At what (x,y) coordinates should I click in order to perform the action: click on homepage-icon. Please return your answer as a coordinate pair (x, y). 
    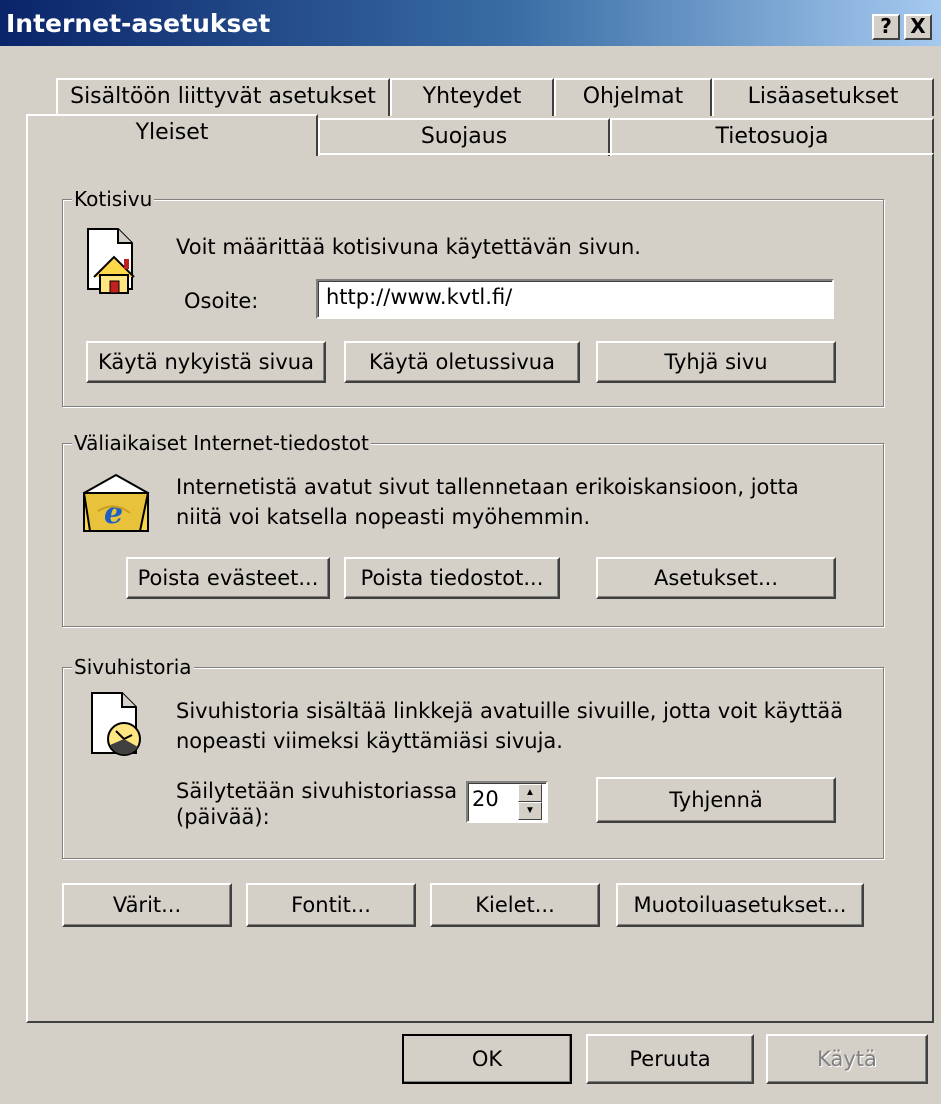
    Looking at the image, I should click on (111, 261).